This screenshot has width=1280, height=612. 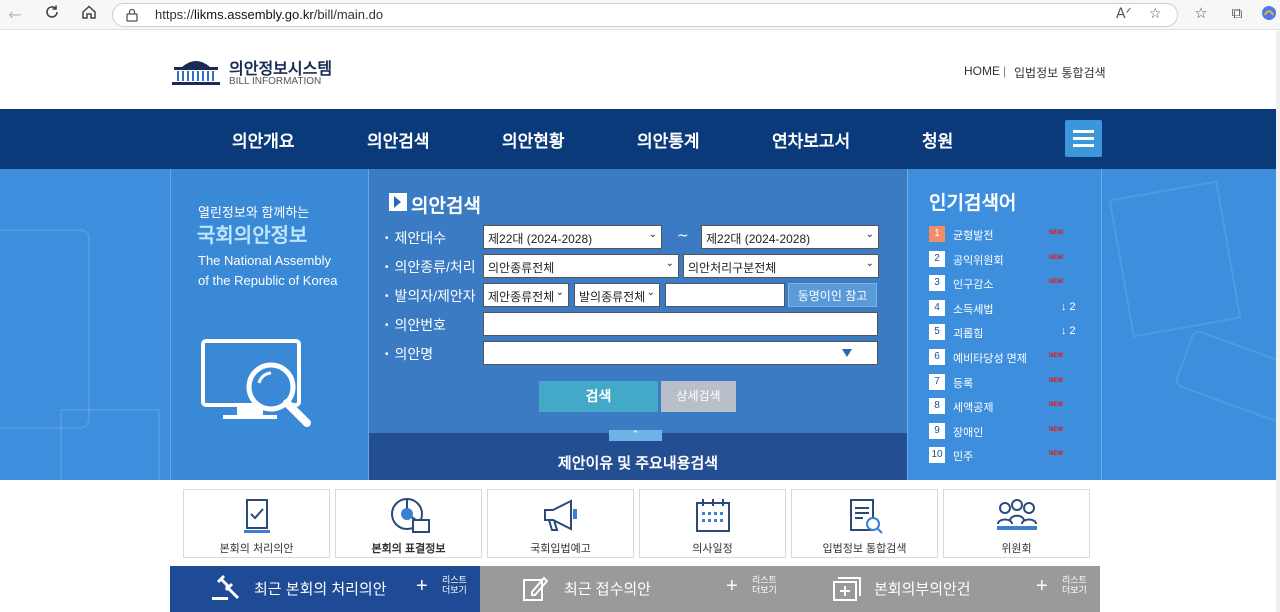 What do you see at coordinates (581, 266) in the screenshot?
I see `bill-type-select: 의안종류전체 ⌄` at bounding box center [581, 266].